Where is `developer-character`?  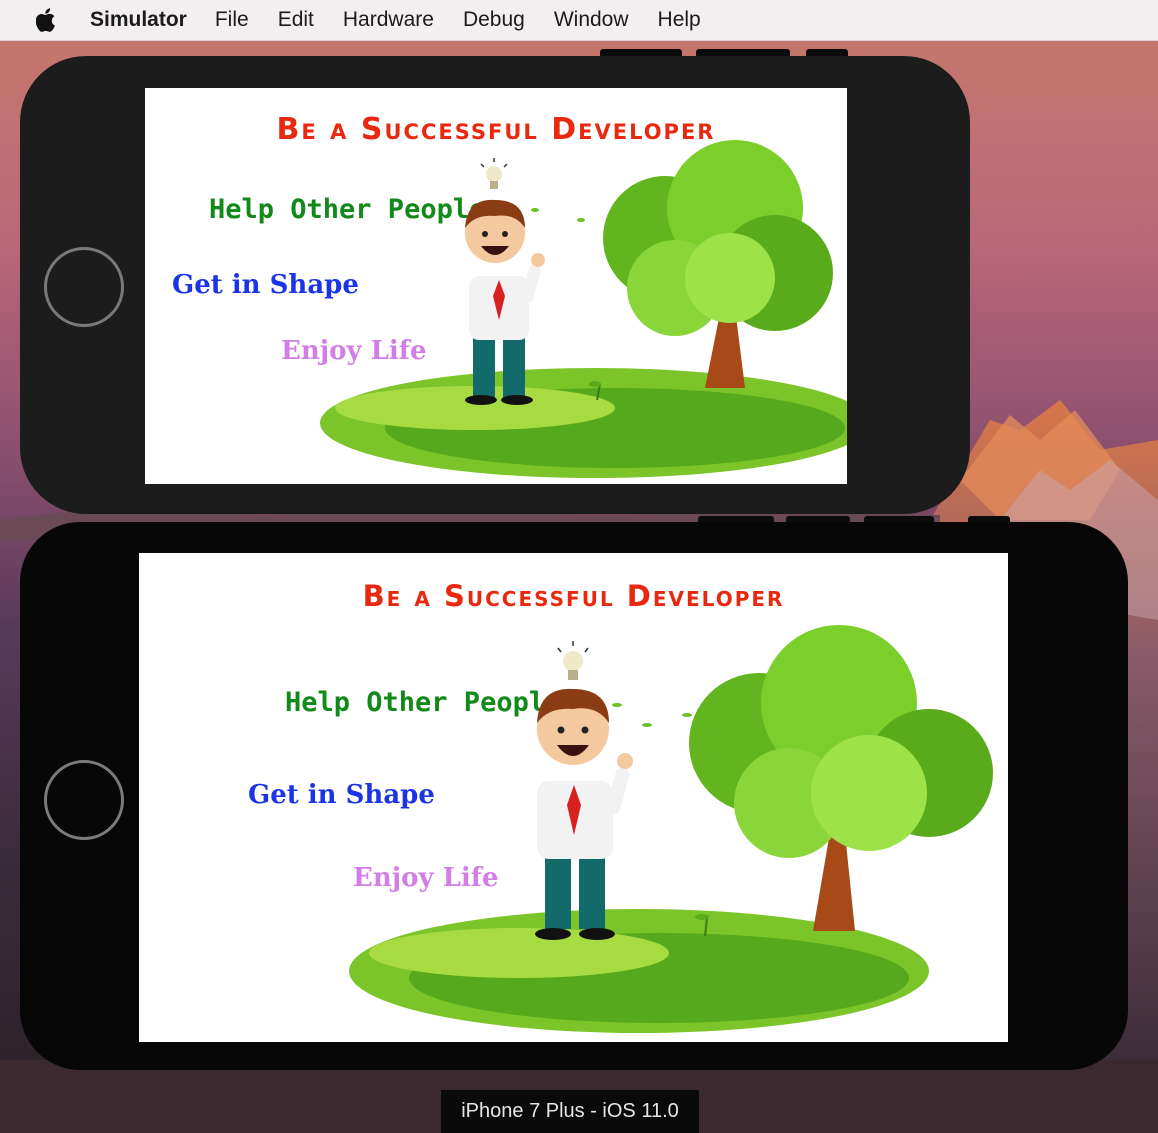
developer-character is located at coordinates (584, 814).